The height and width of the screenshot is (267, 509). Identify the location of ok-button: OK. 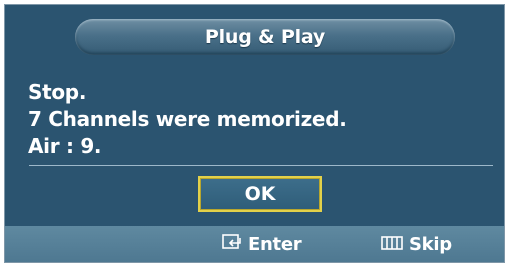
(260, 194).